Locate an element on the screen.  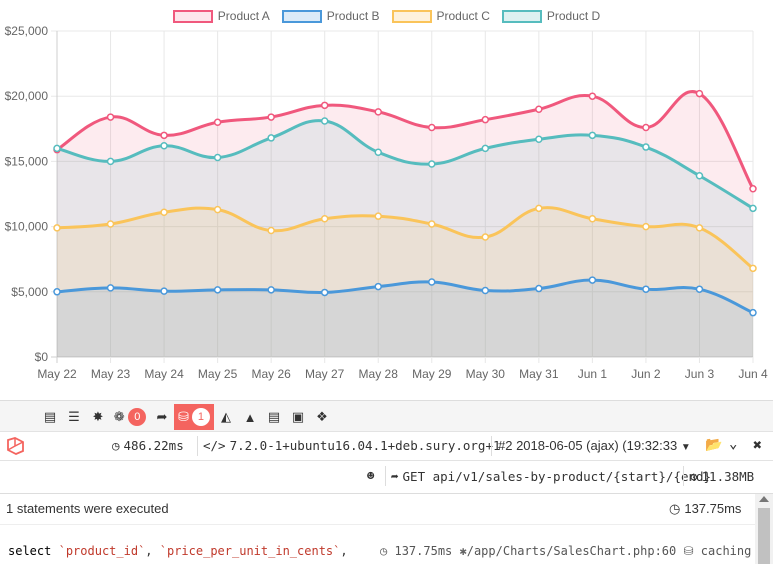
tab-gate: ▤ is located at coordinates (274, 417).